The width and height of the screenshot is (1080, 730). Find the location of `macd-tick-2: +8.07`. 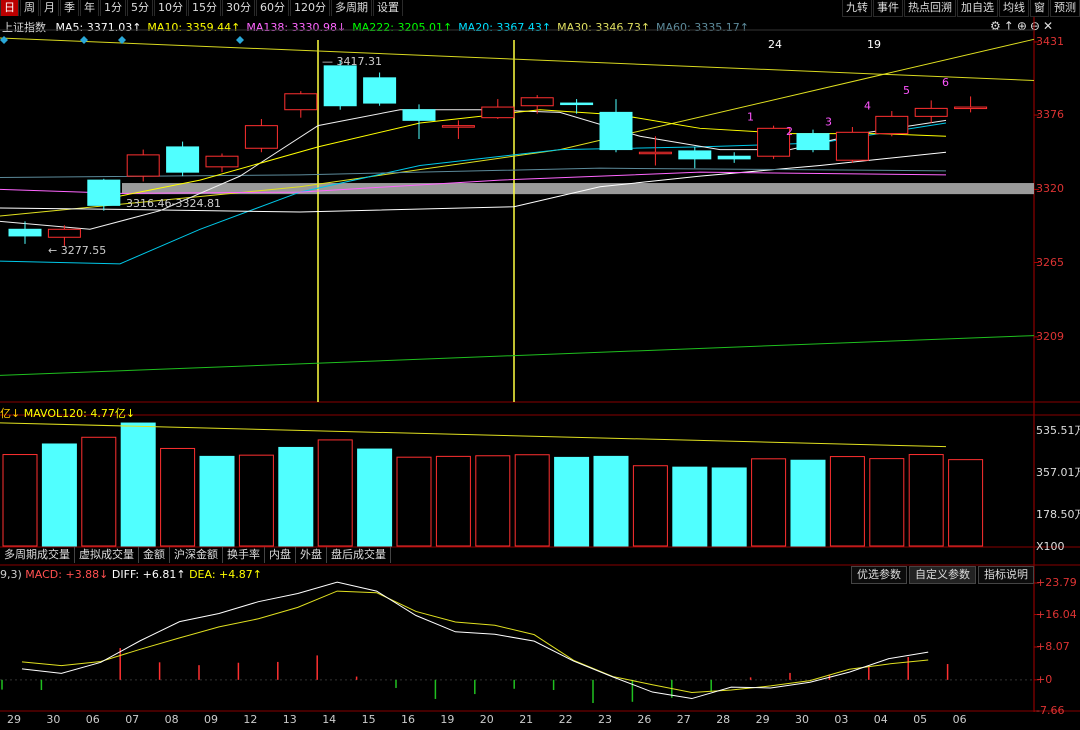

macd-tick-2: +8.07 is located at coordinates (1053, 646).